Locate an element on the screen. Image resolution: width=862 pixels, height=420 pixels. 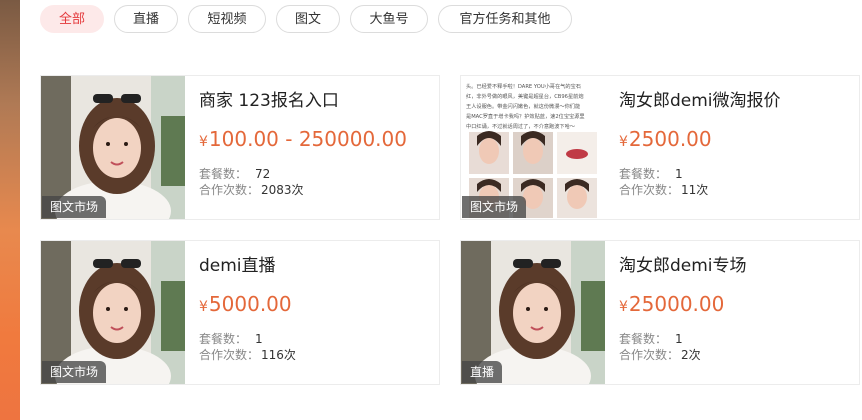
packages-row: 套餐数： 72 is located at coordinates (234, 173).